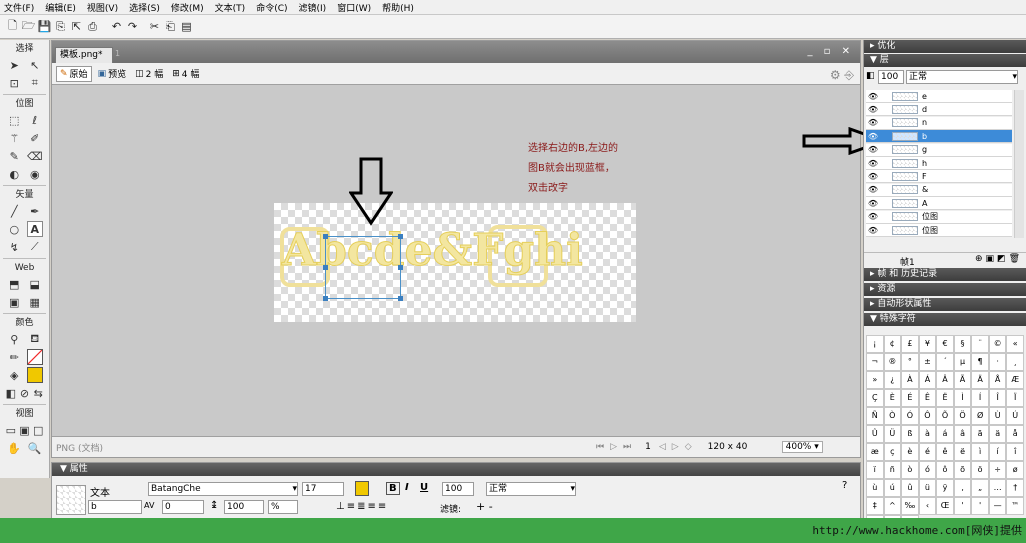 The height and width of the screenshot is (543, 1026). What do you see at coordinates (945, 416) in the screenshot?
I see `special-char-cell: Õ` at bounding box center [945, 416].